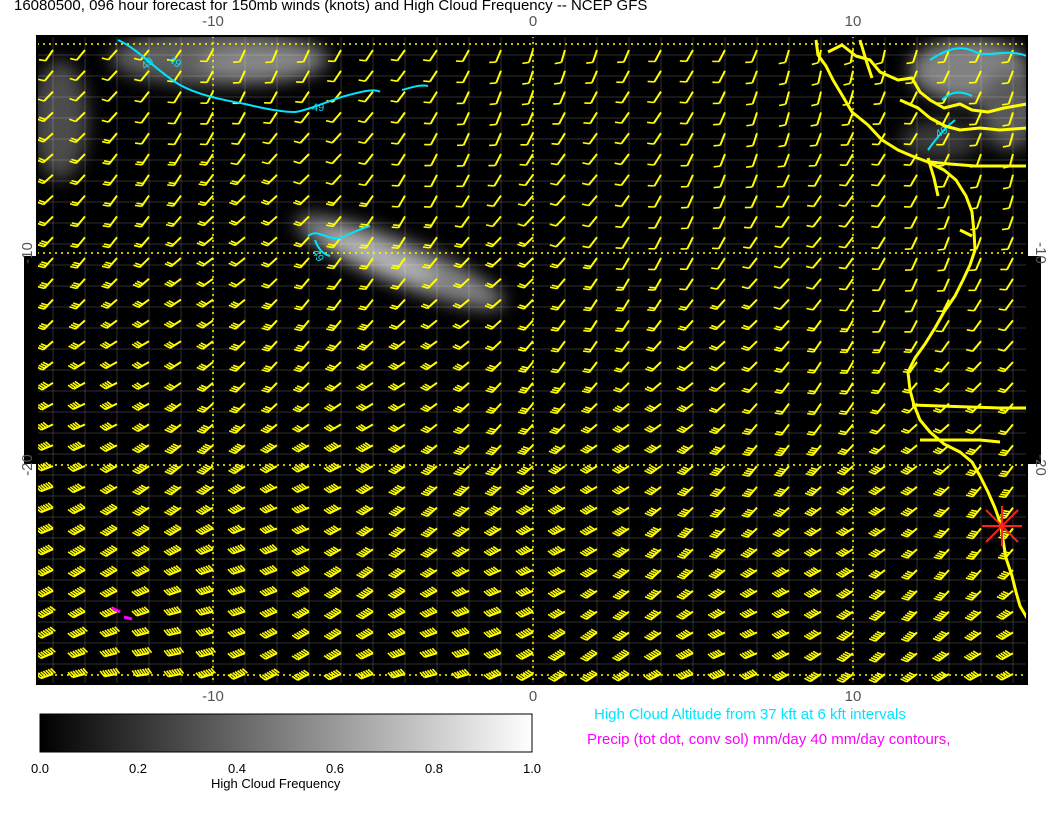 The image size is (1056, 816). Describe the element at coordinates (533, 696) in the screenshot. I see `lon-tick-bottom: 0` at that location.